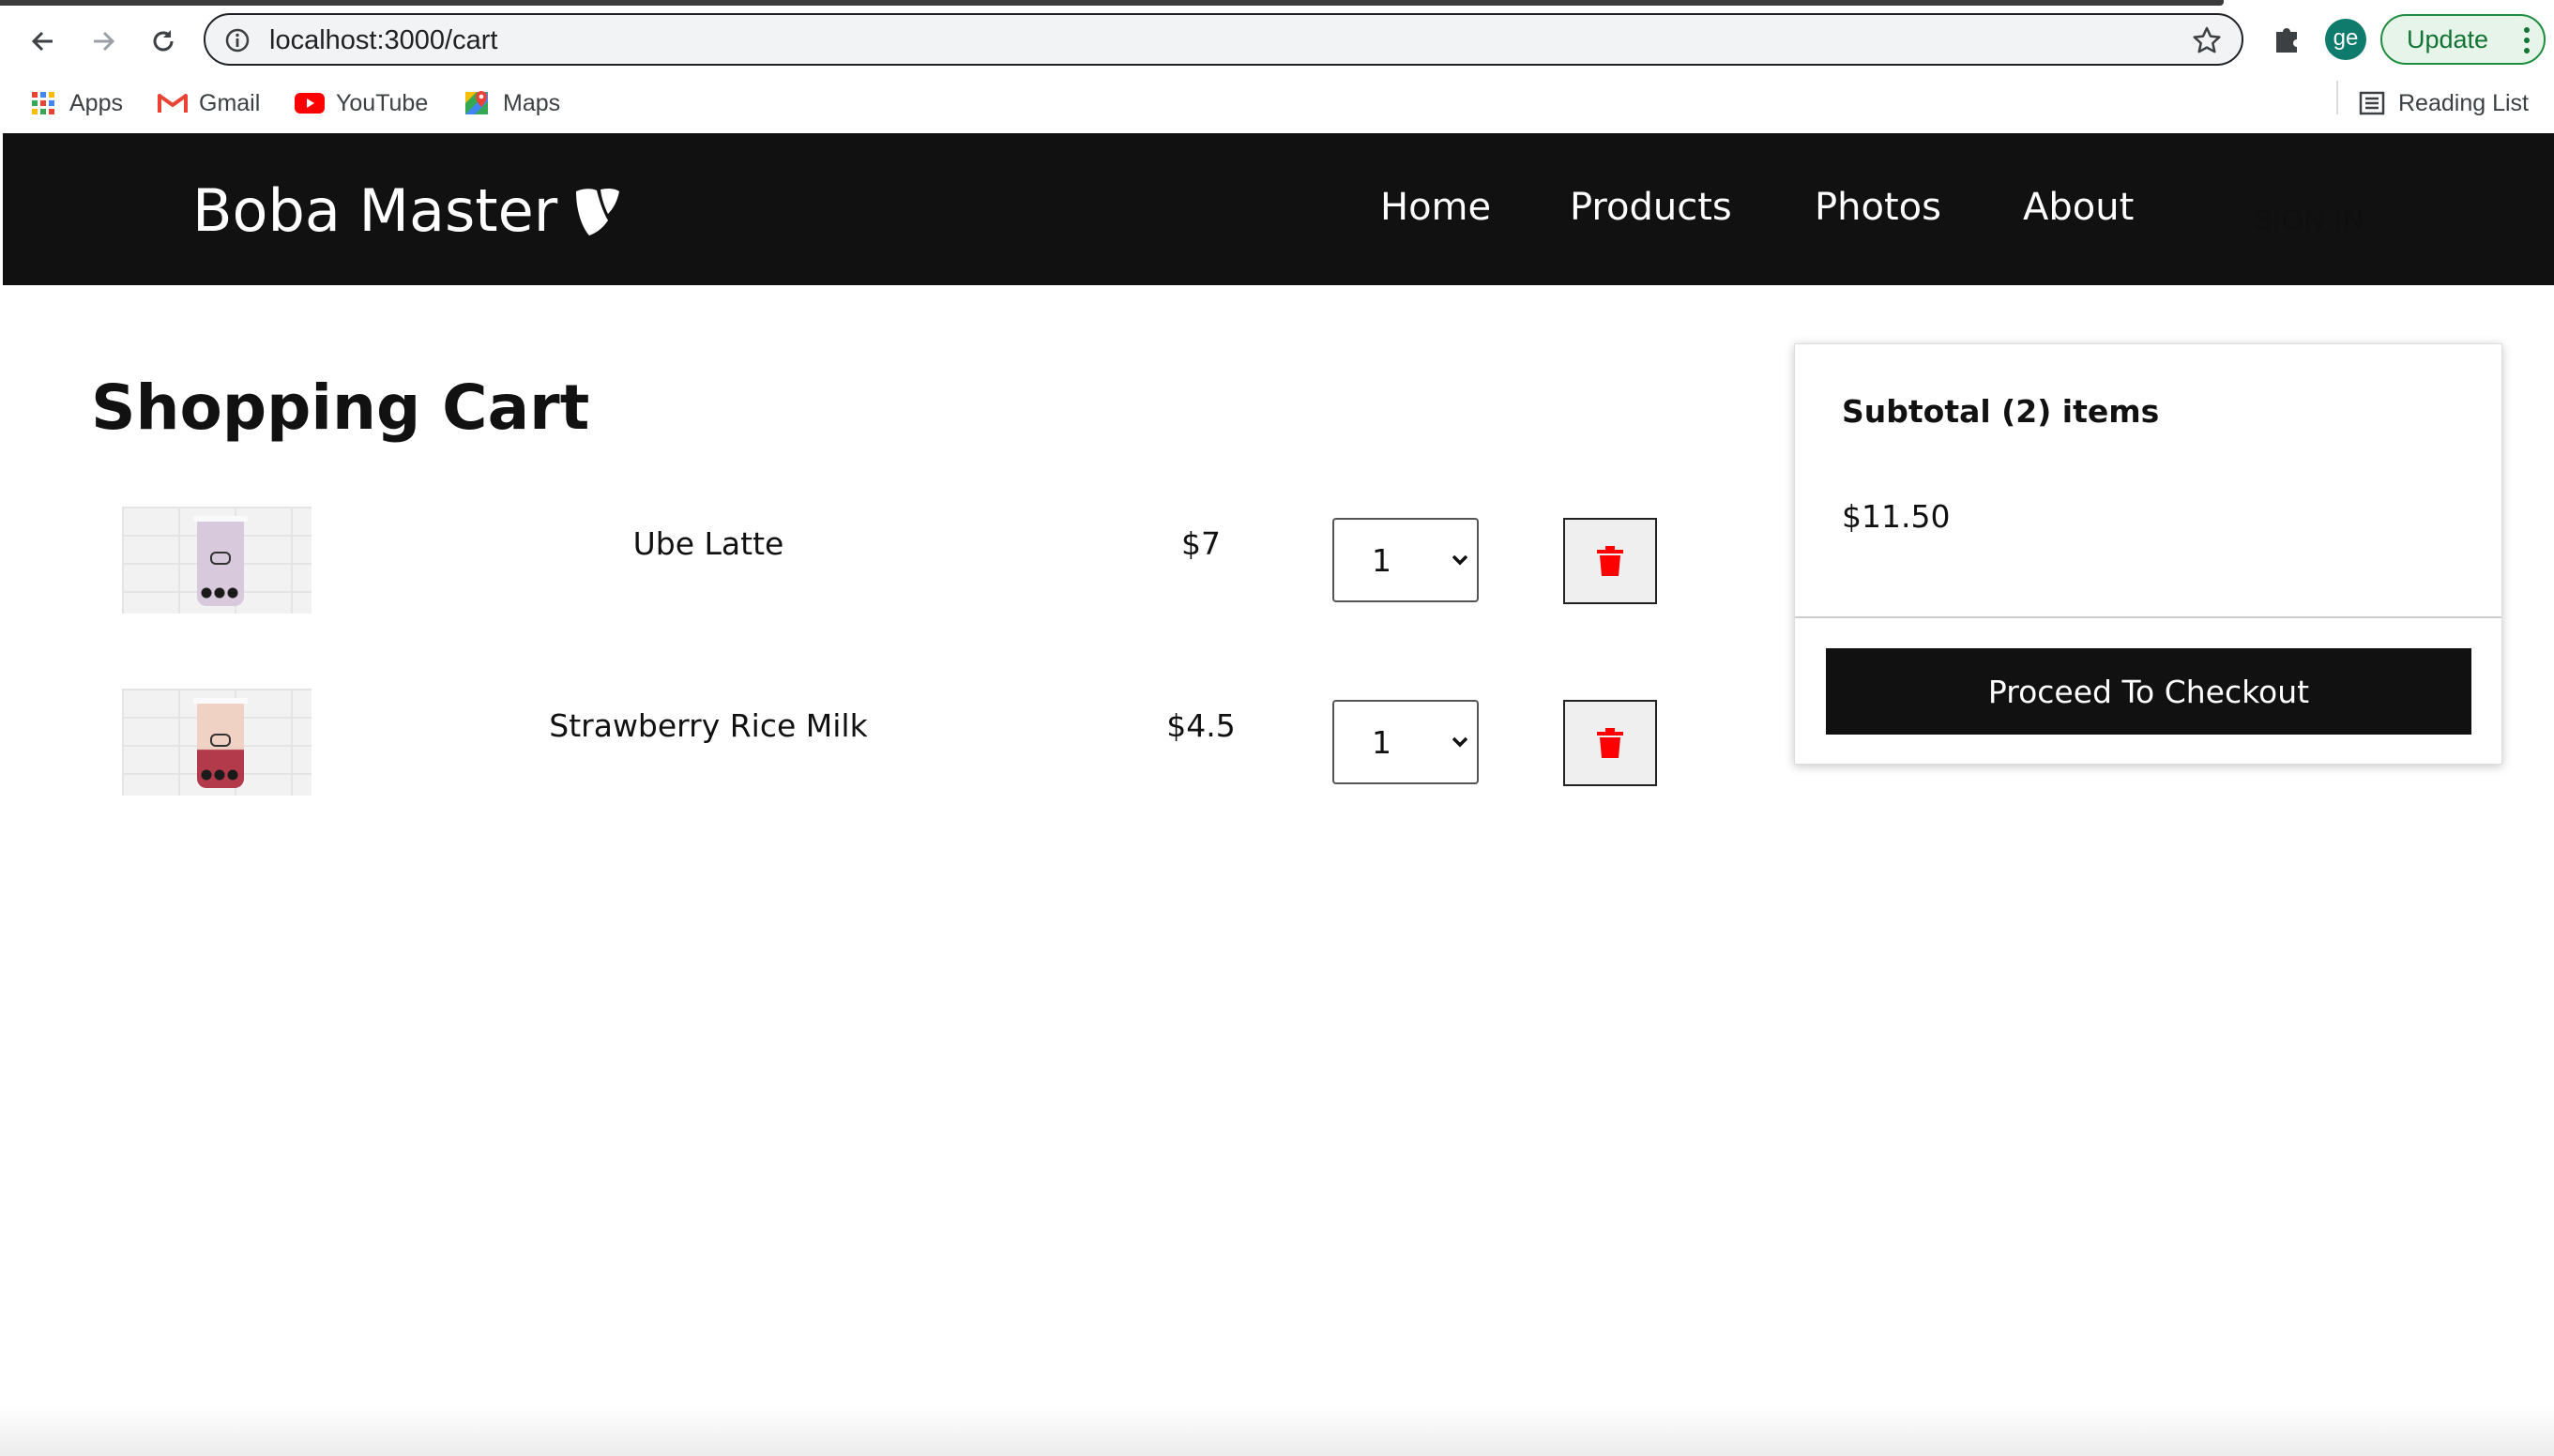 This screenshot has width=2554, height=1456. Describe the element at coordinates (383, 40) in the screenshot. I see `url-text: localhost:3000/cart` at that location.